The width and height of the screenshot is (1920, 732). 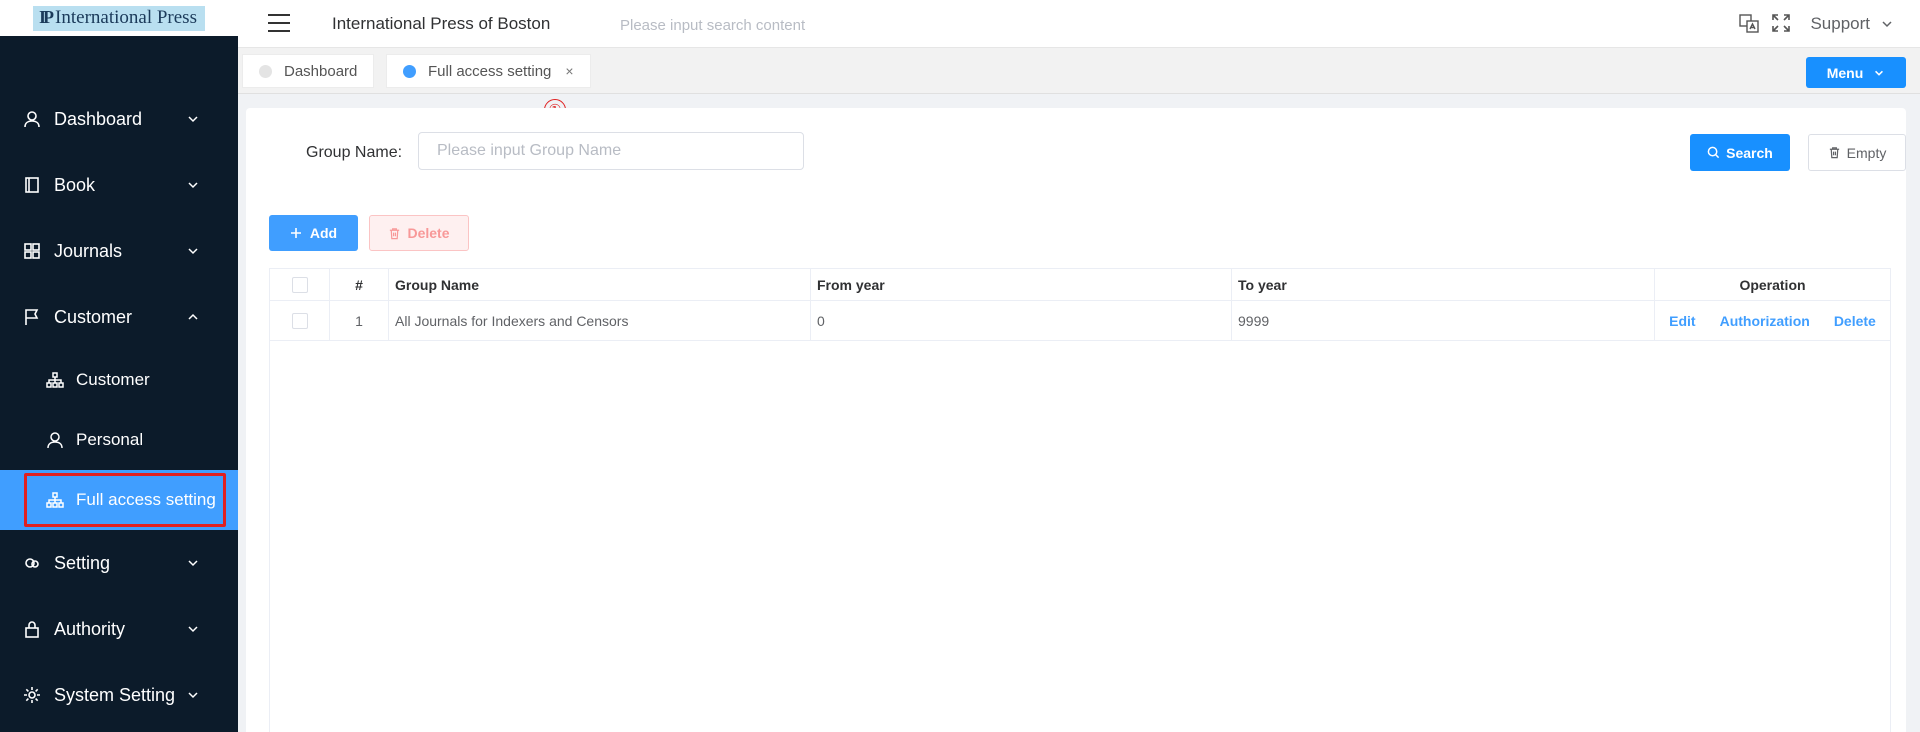 I want to click on empty-button-label: Empty, so click(x=1866, y=152).